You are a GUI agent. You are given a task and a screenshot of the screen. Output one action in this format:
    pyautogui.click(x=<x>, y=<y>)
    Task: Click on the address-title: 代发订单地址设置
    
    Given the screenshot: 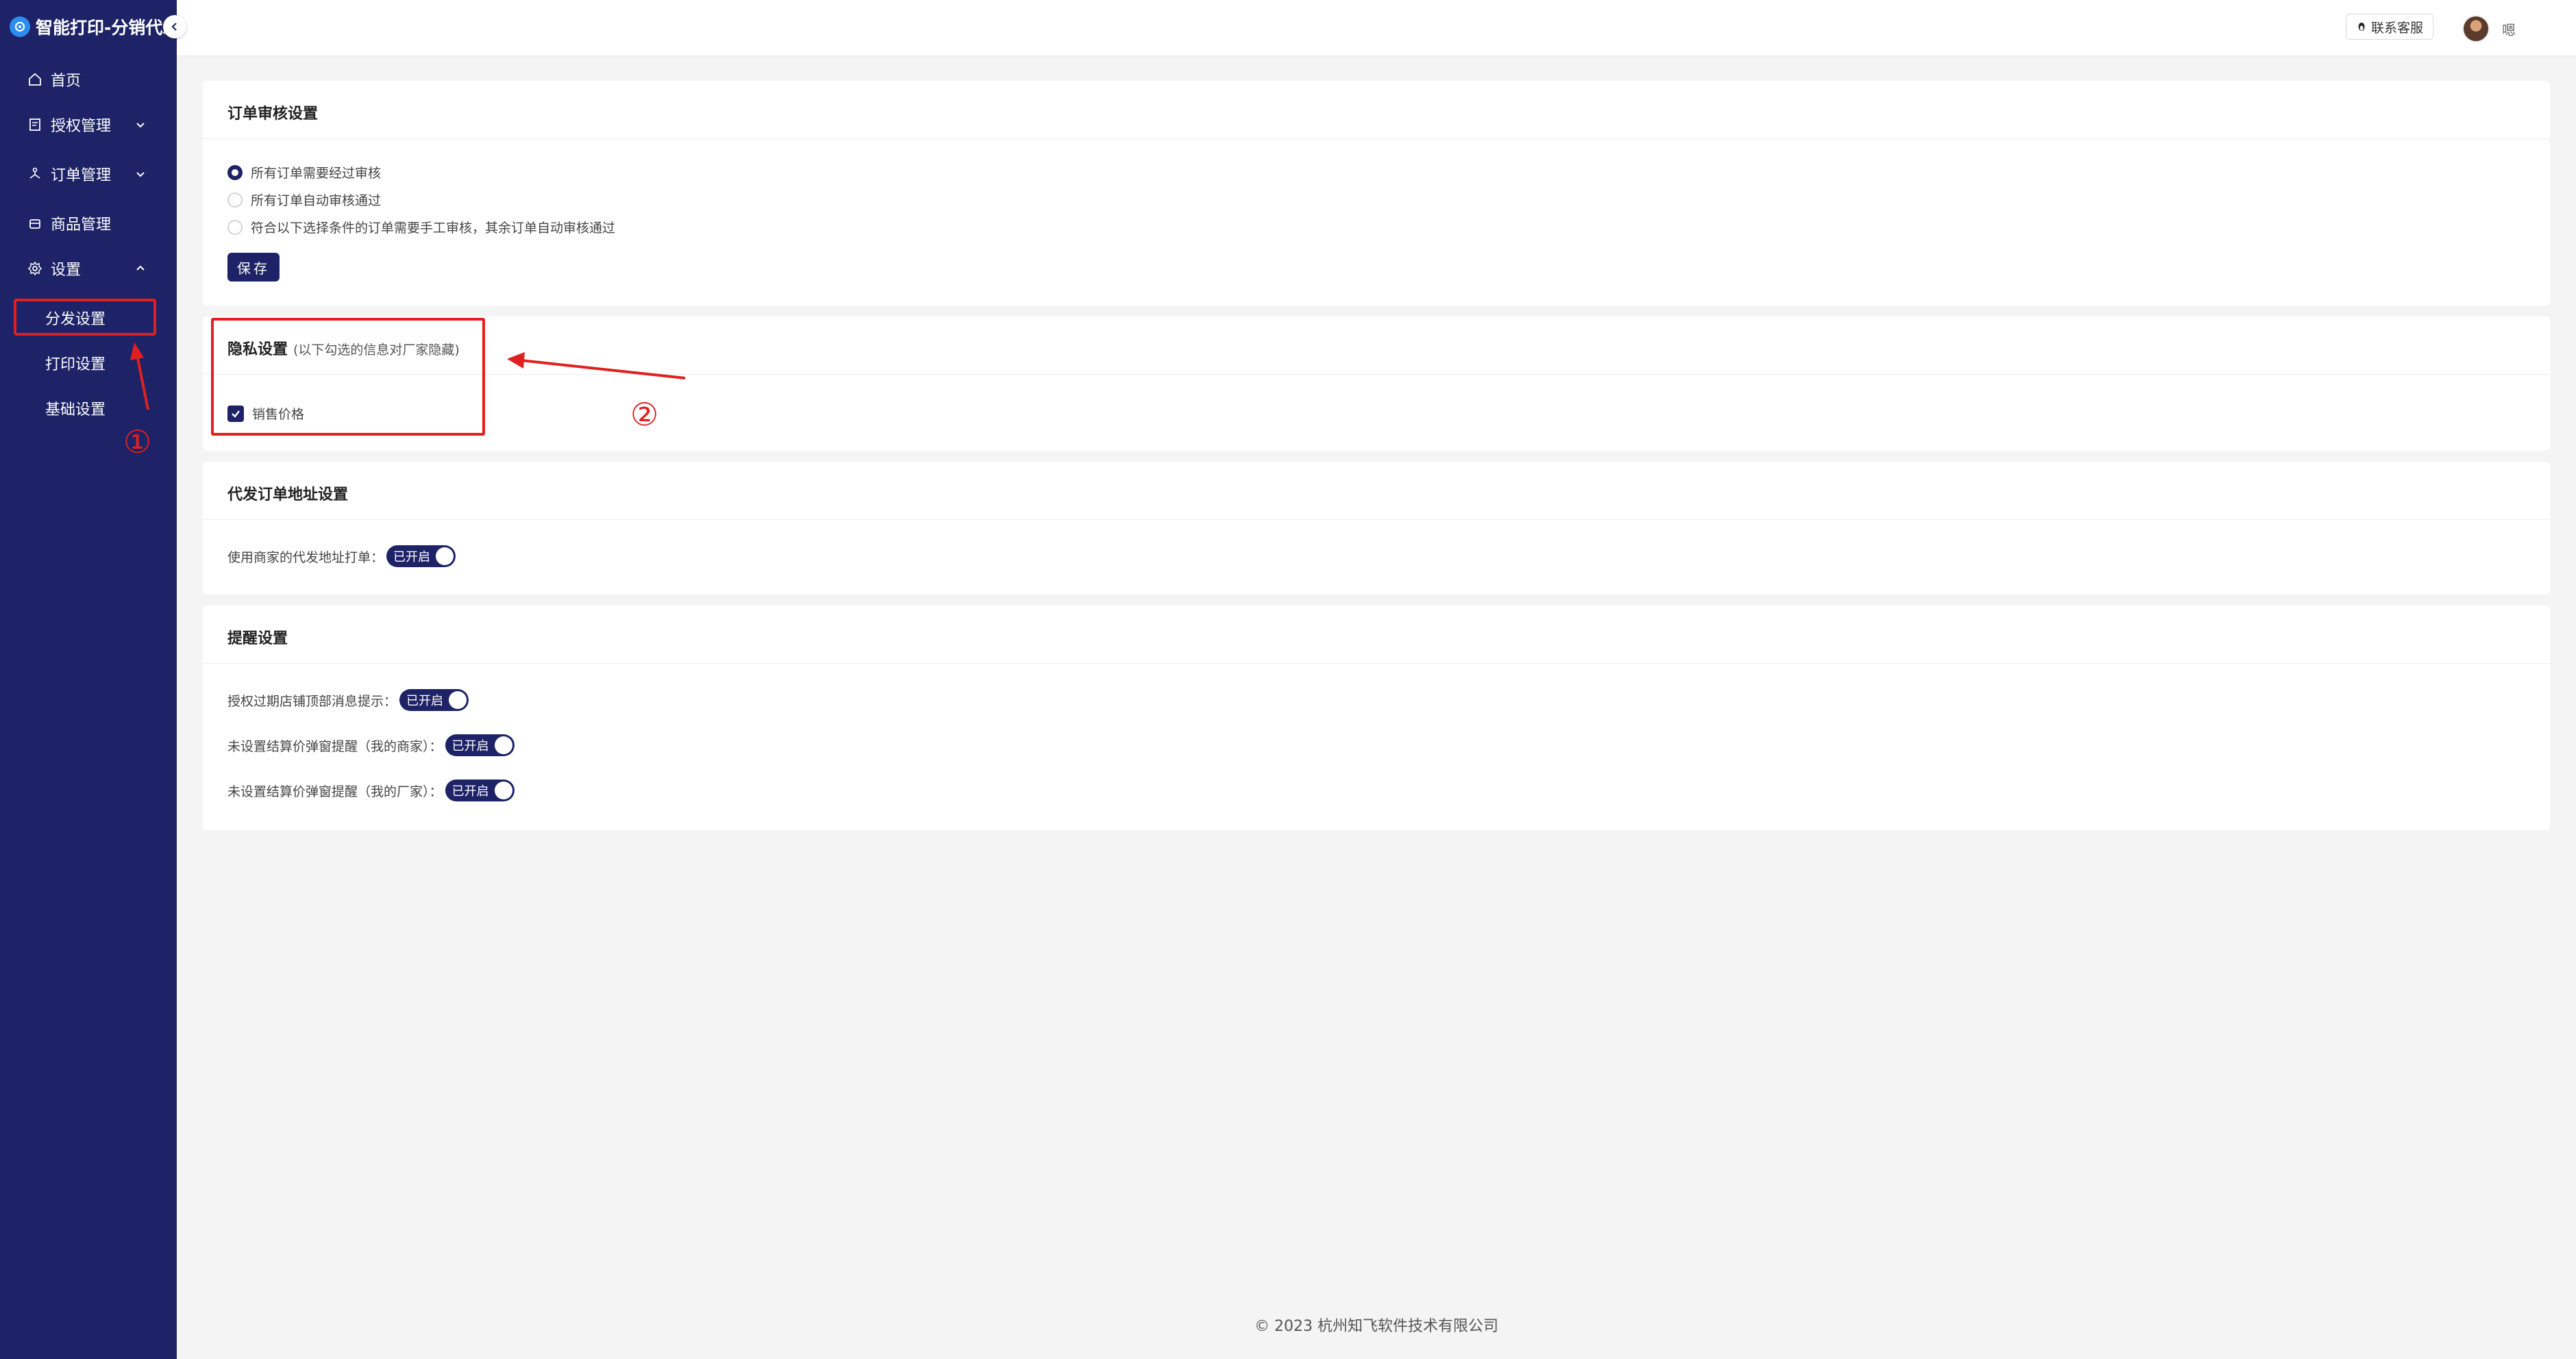 What is the action you would take?
    pyautogui.click(x=288, y=494)
    